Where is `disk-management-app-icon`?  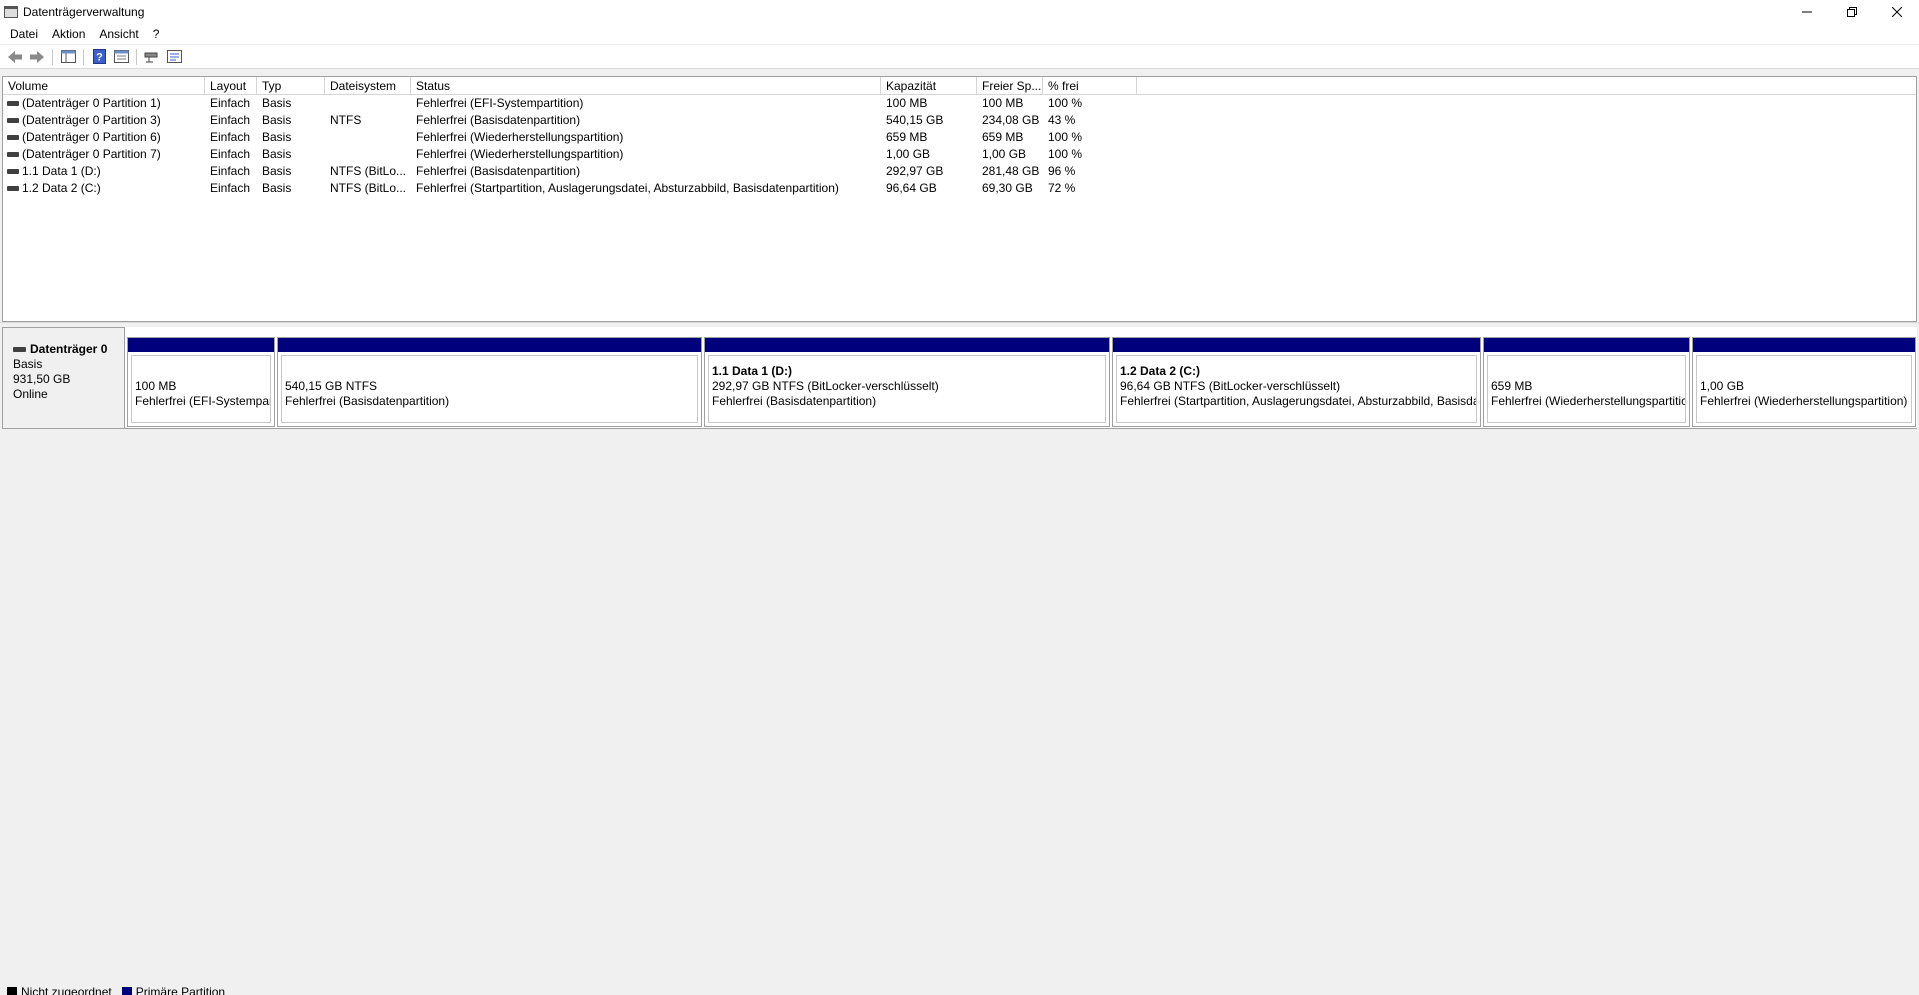
disk-management-app-icon is located at coordinates (11, 12).